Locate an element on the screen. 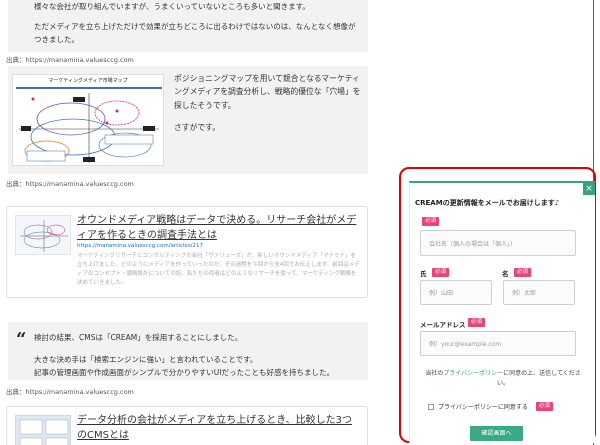 This screenshot has width=600, height=445. close-icon: × is located at coordinates (589, 189).